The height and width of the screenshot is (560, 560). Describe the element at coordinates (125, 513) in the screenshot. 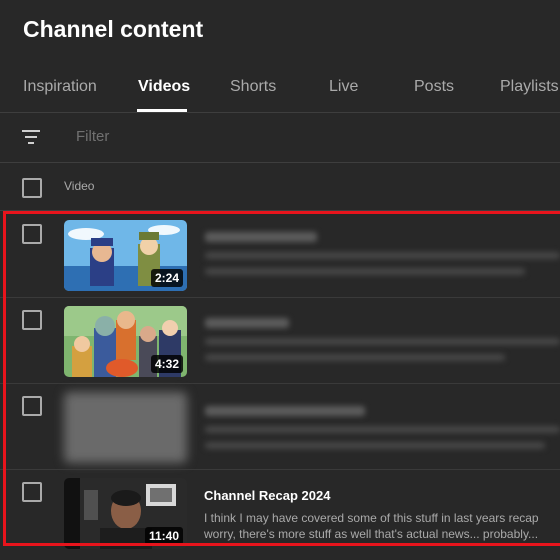

I see `video-thumbnail: 11:40` at that location.